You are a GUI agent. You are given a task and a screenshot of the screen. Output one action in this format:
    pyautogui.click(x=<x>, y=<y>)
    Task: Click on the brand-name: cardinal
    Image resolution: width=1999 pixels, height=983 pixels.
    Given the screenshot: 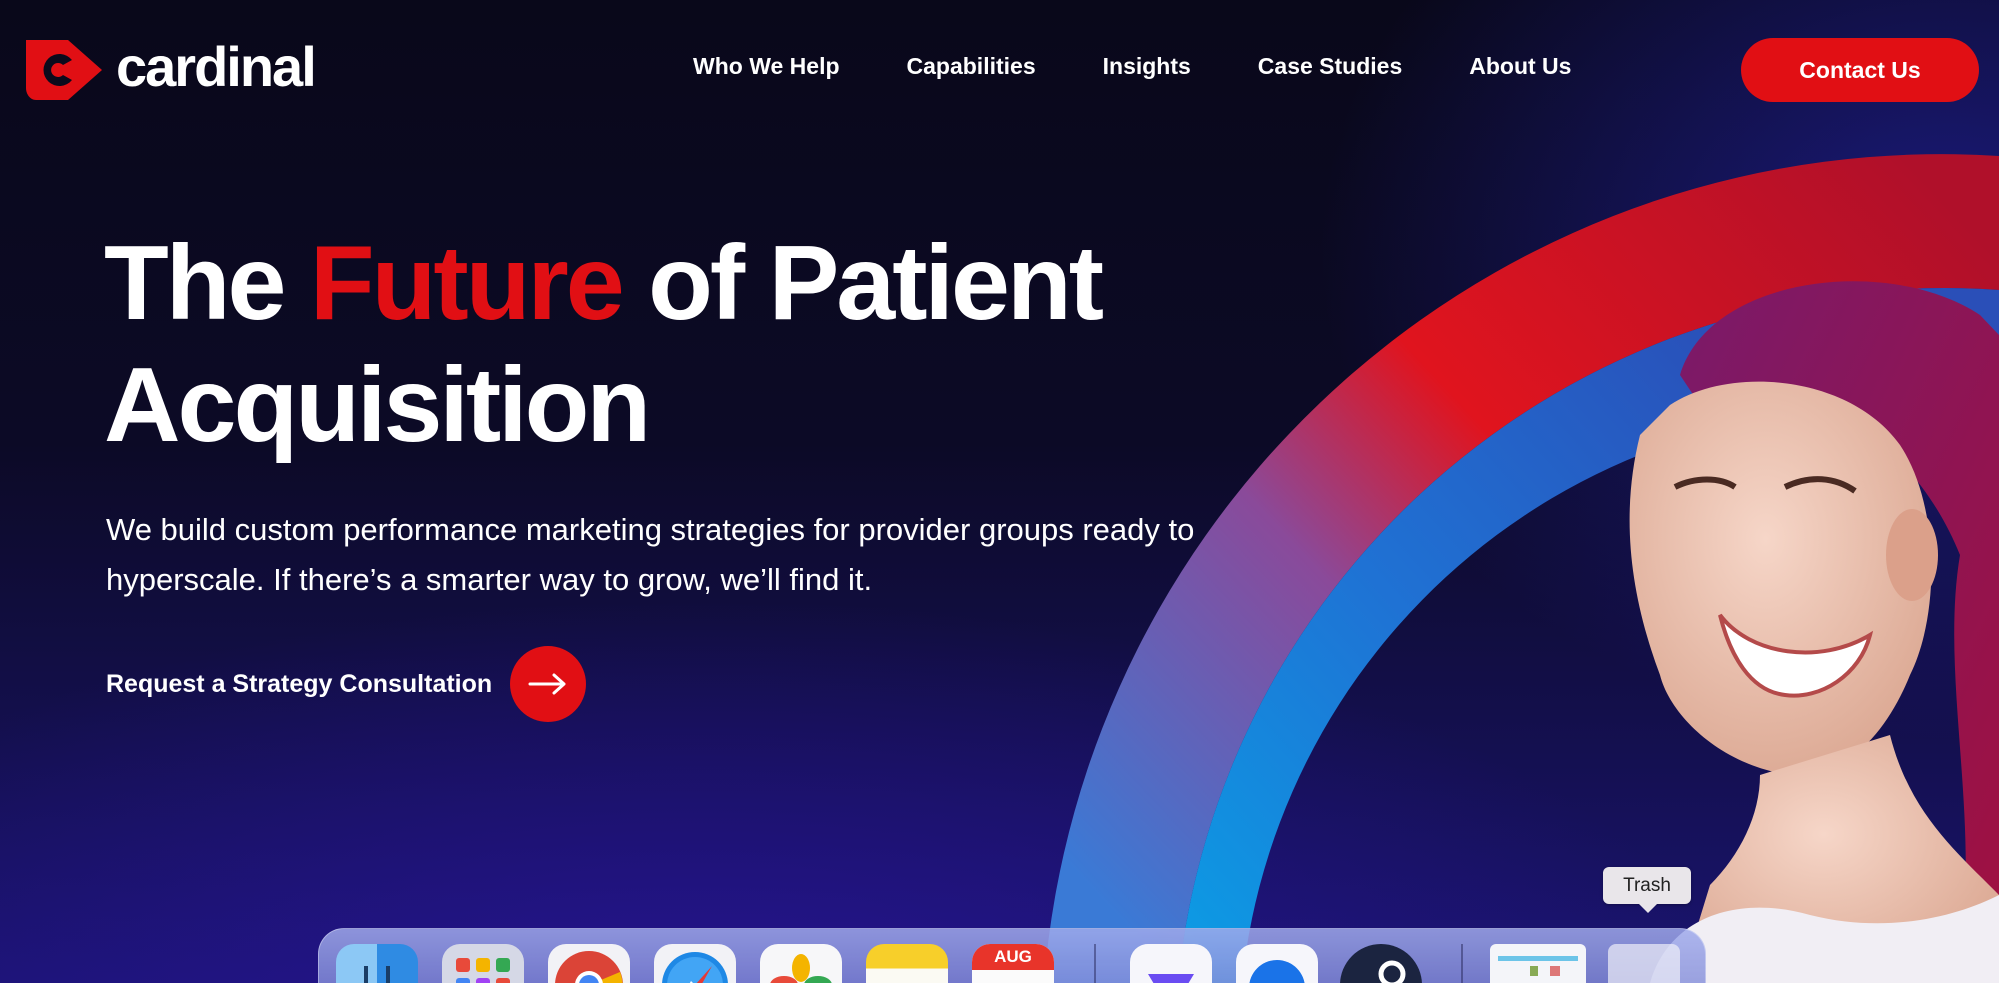 What is the action you would take?
    pyautogui.click(x=216, y=66)
    